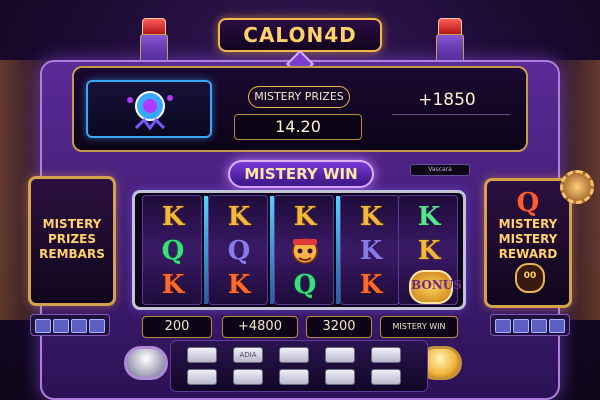 Image resolution: width=600 pixels, height=400 pixels. I want to click on bonus-orb-icon: BONUS, so click(430, 286).